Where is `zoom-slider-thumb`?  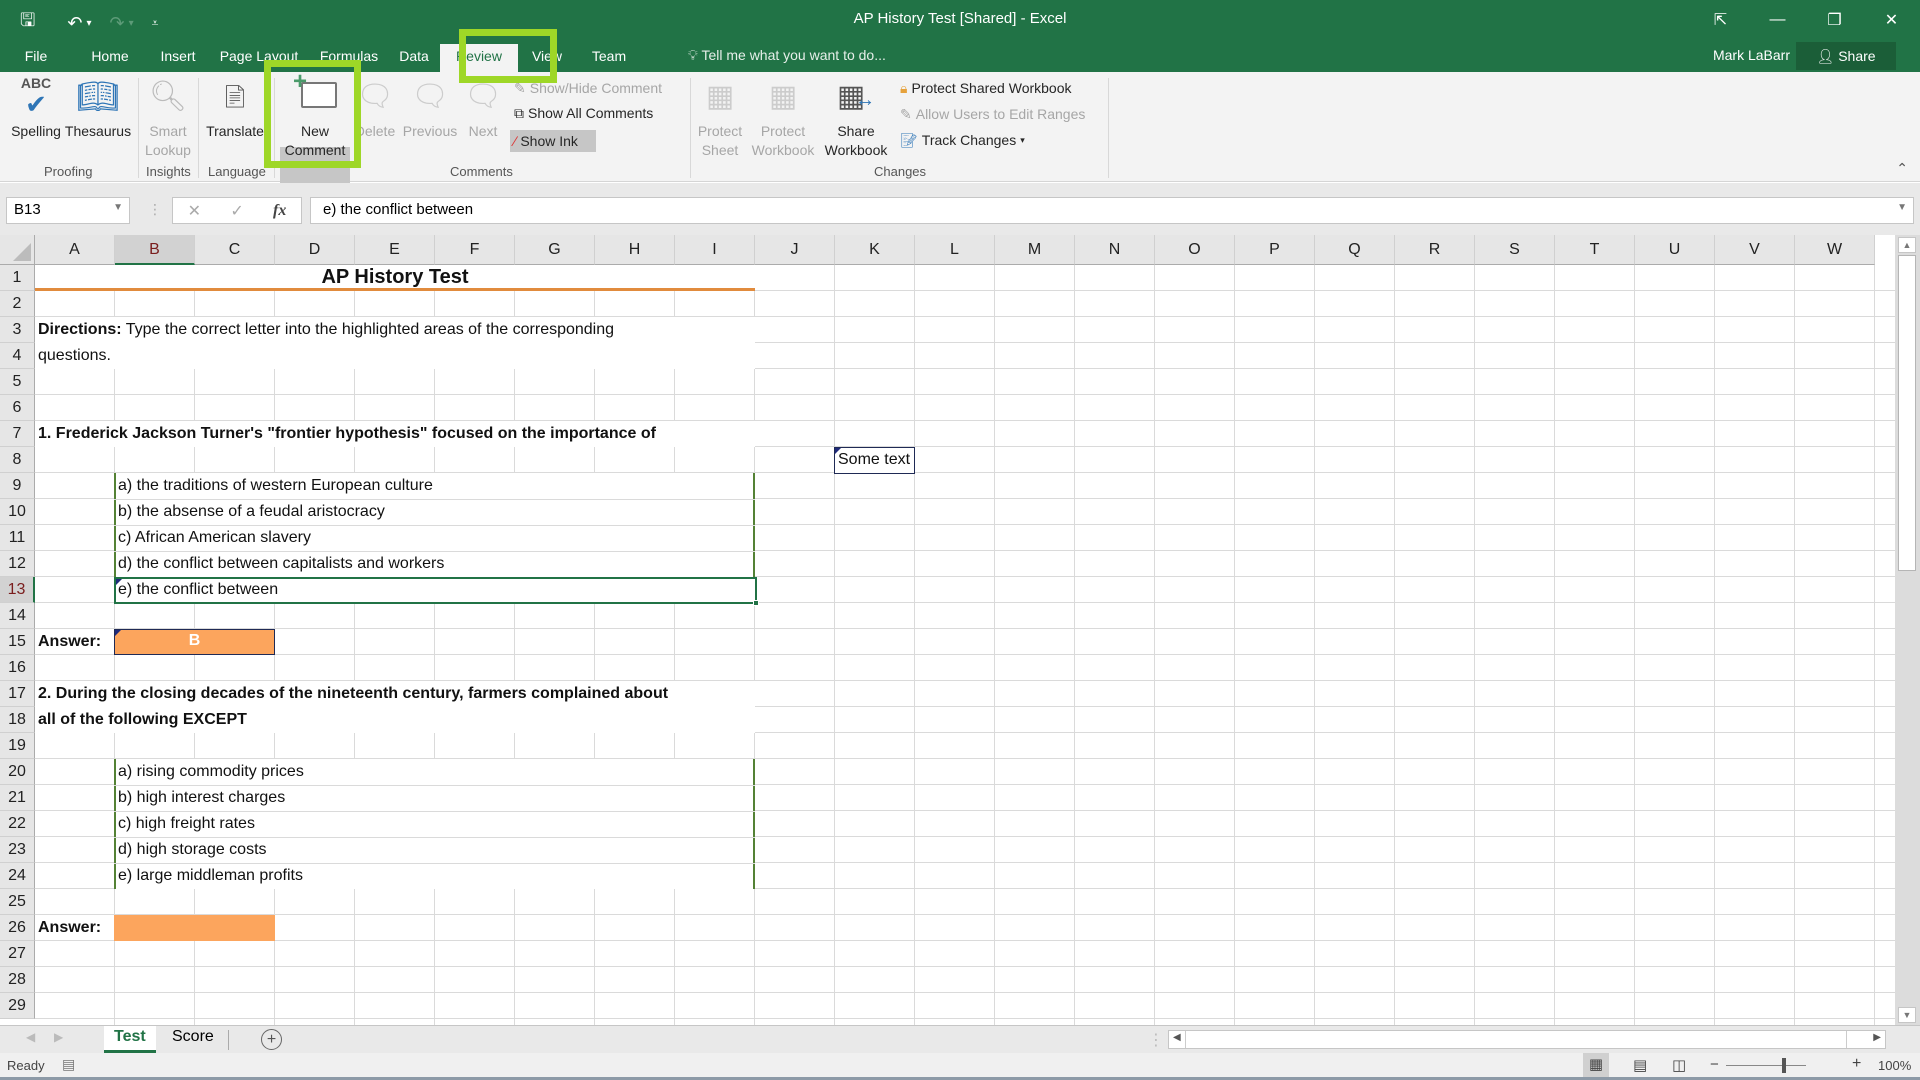 zoom-slider-thumb is located at coordinates (1784, 1065).